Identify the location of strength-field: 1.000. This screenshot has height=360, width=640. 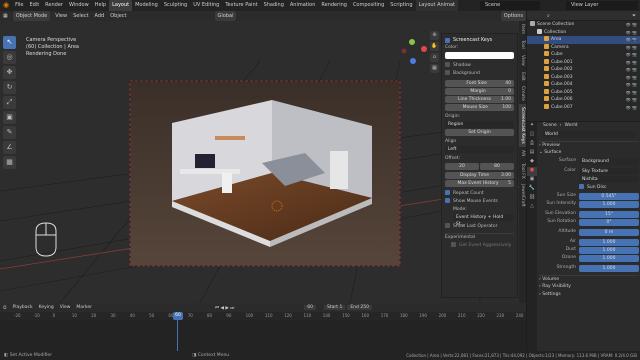
(609, 268).